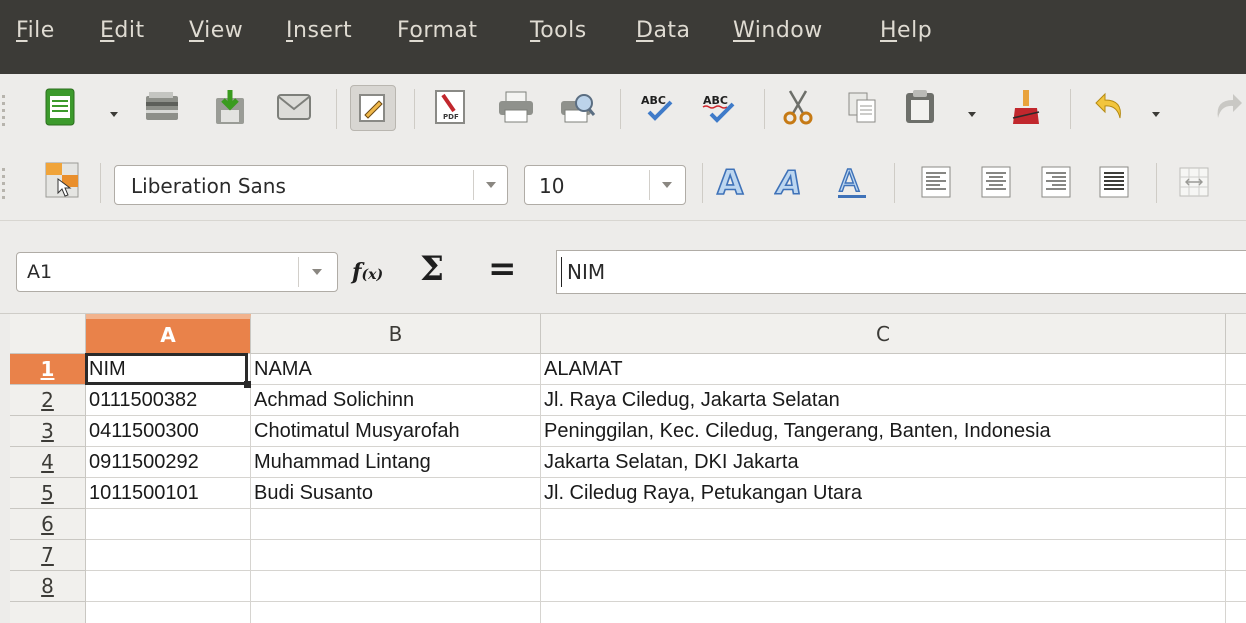  Describe the element at coordinates (48, 369) in the screenshot. I see `row-header-1: 1` at that location.